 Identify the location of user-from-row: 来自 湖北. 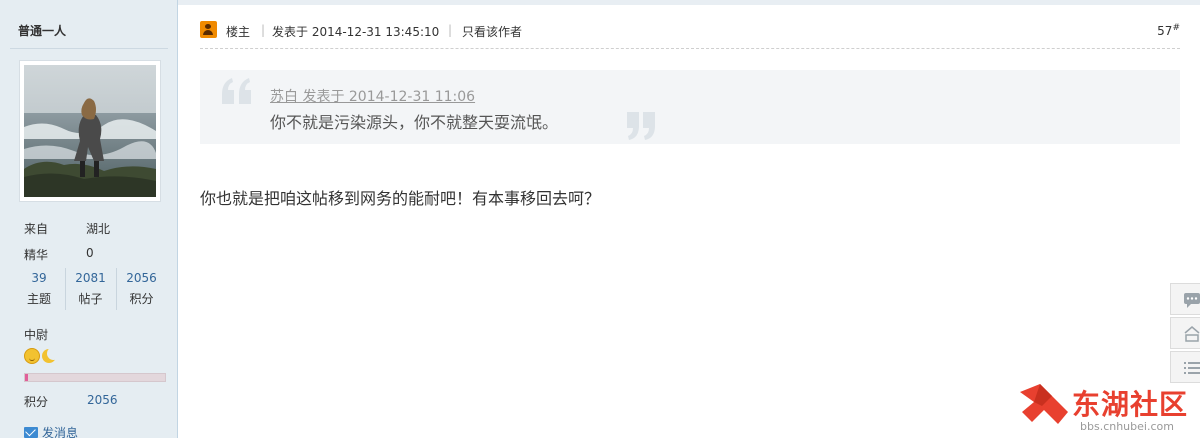
(67, 228).